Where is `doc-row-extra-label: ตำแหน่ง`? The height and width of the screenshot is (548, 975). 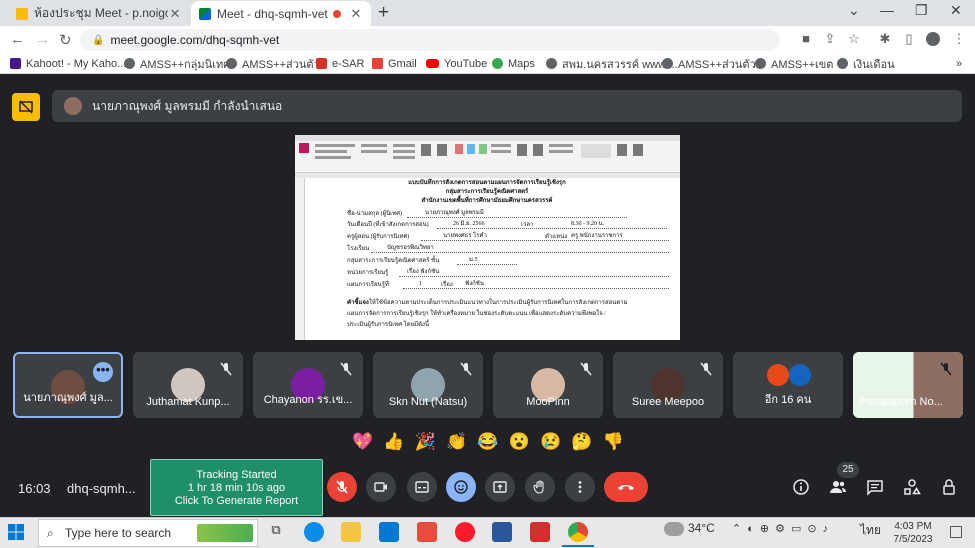
doc-row-extra-label: ตำแหน่ง is located at coordinates (556, 237).